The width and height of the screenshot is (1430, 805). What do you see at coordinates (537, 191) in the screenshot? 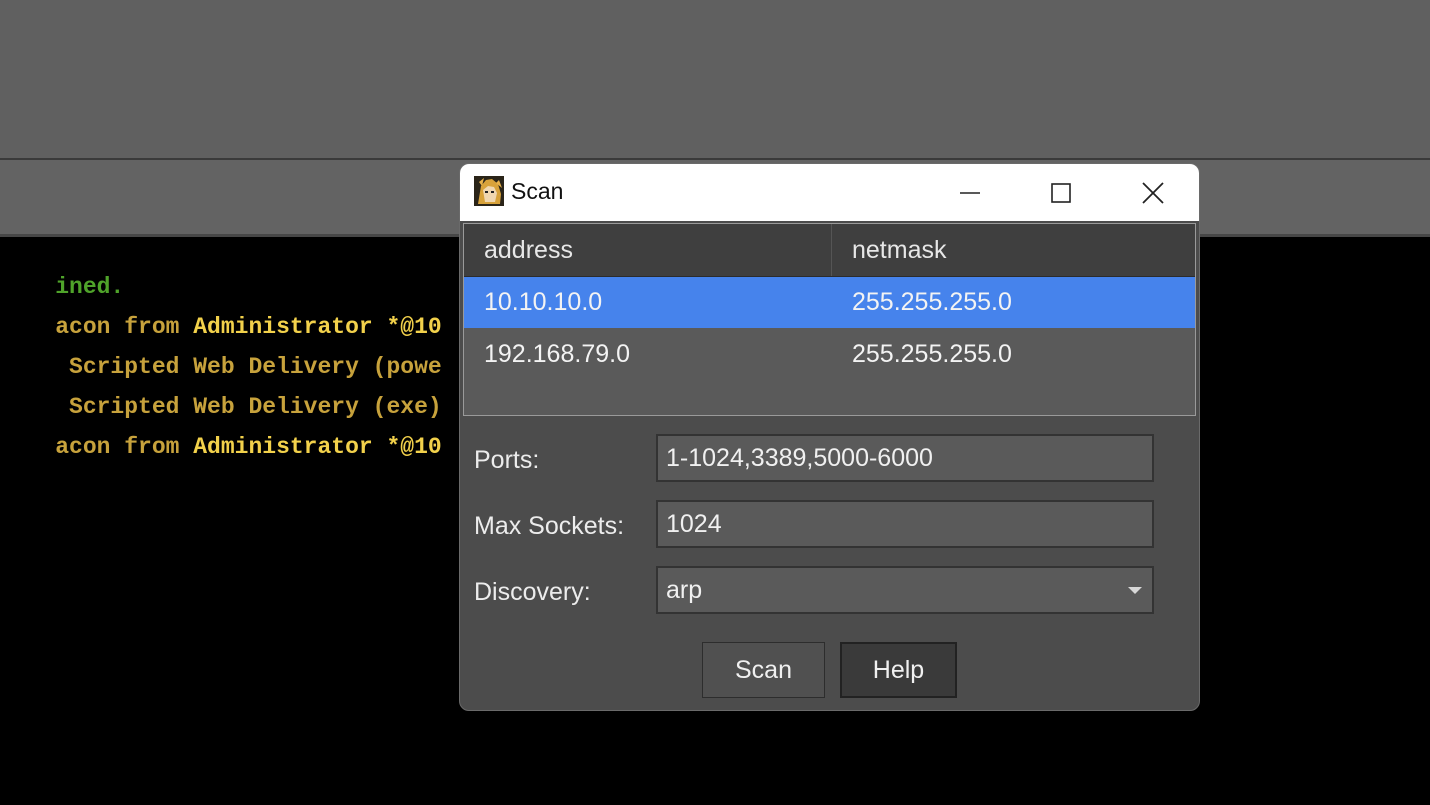
I see `dialog-title: Scan` at bounding box center [537, 191].